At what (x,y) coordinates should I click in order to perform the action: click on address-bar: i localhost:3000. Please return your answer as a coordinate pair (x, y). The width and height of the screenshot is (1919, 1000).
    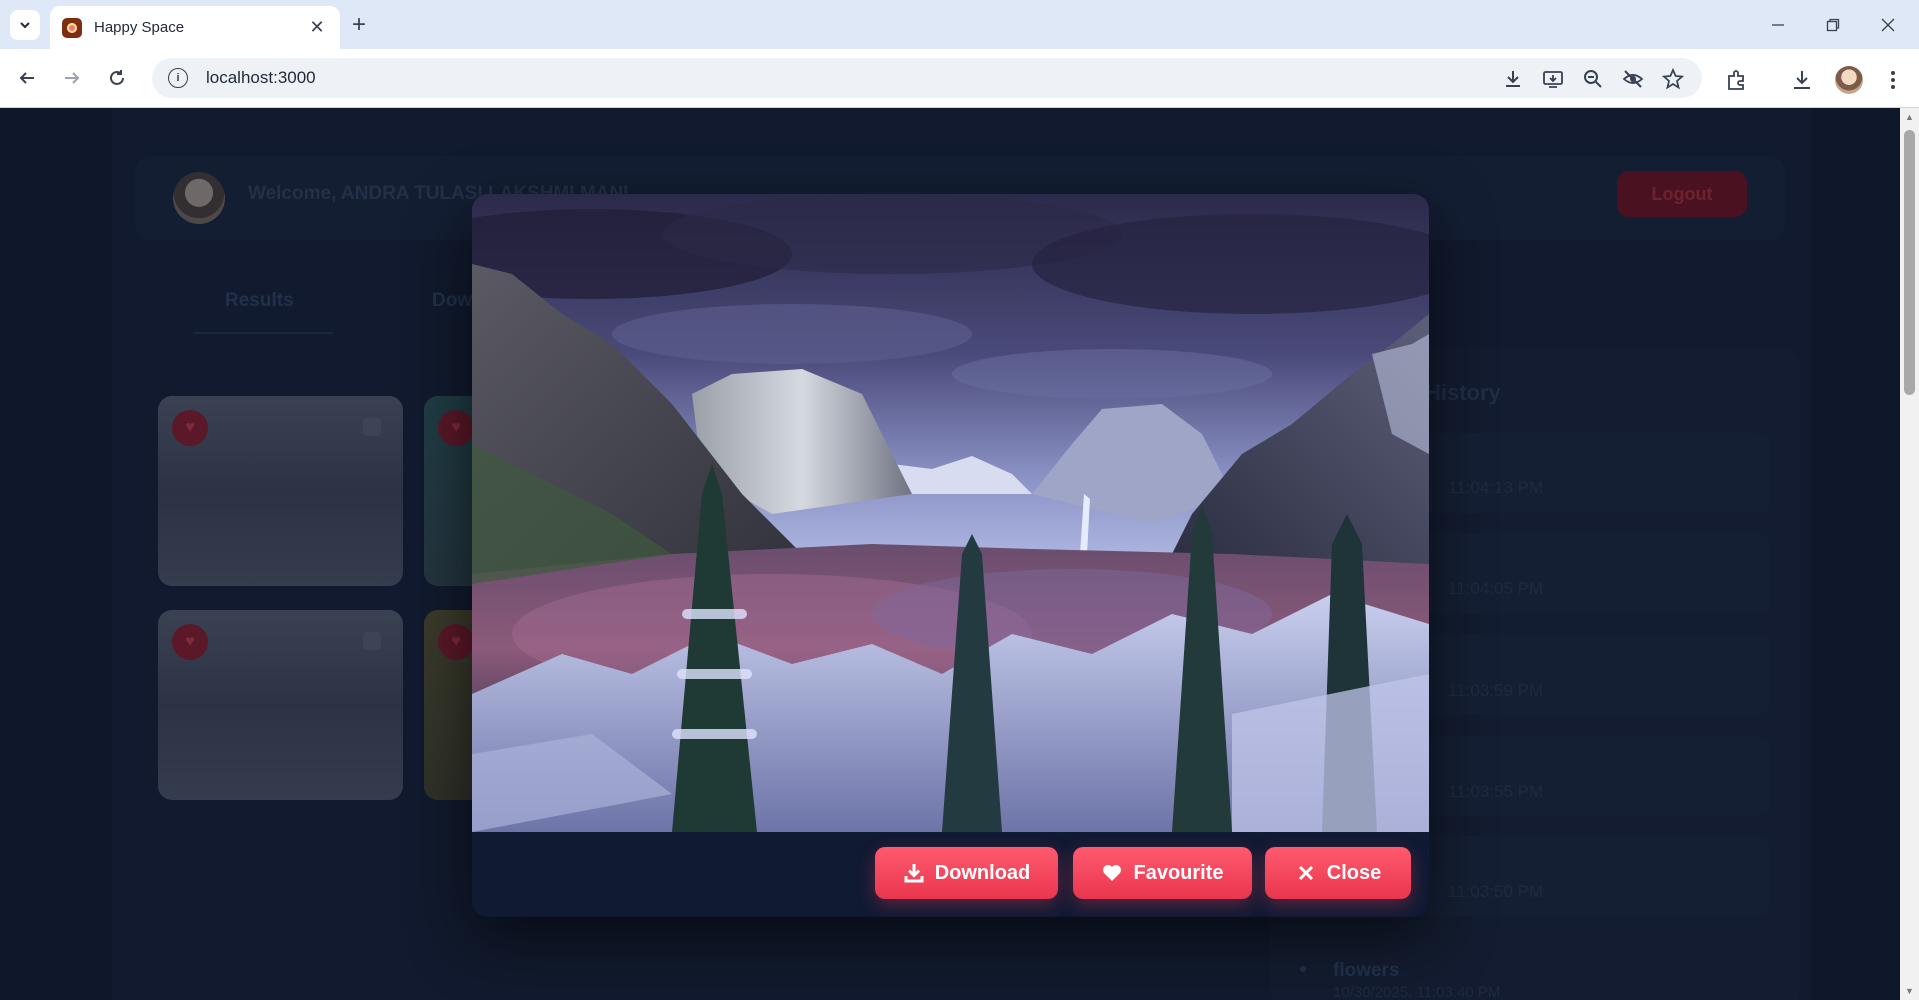
    Looking at the image, I should click on (927, 78).